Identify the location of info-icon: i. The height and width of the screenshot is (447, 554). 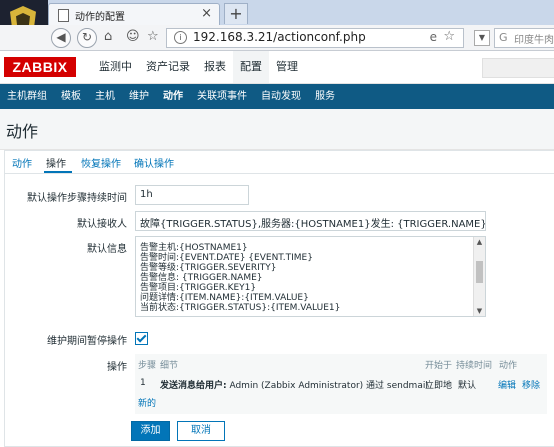
(180, 37).